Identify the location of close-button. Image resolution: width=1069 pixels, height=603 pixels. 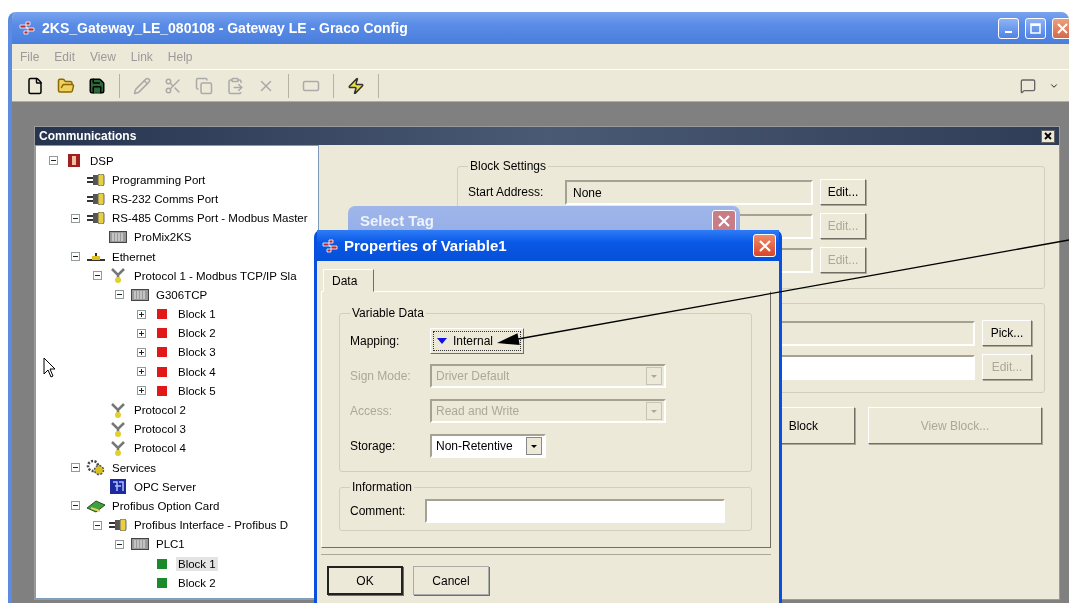
(1048, 136).